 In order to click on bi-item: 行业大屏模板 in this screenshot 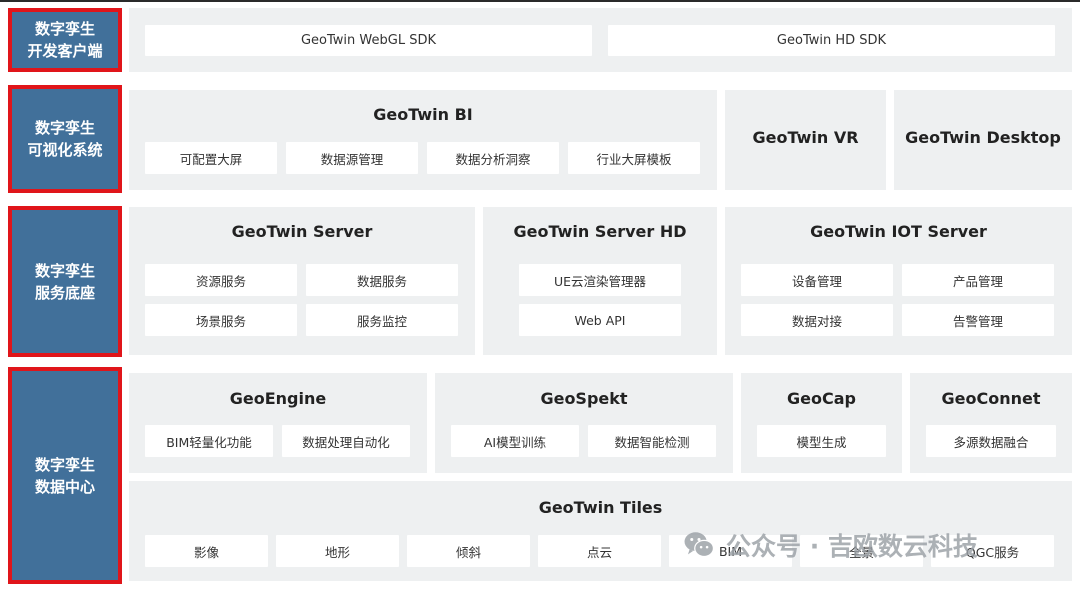, I will do `click(634, 158)`.